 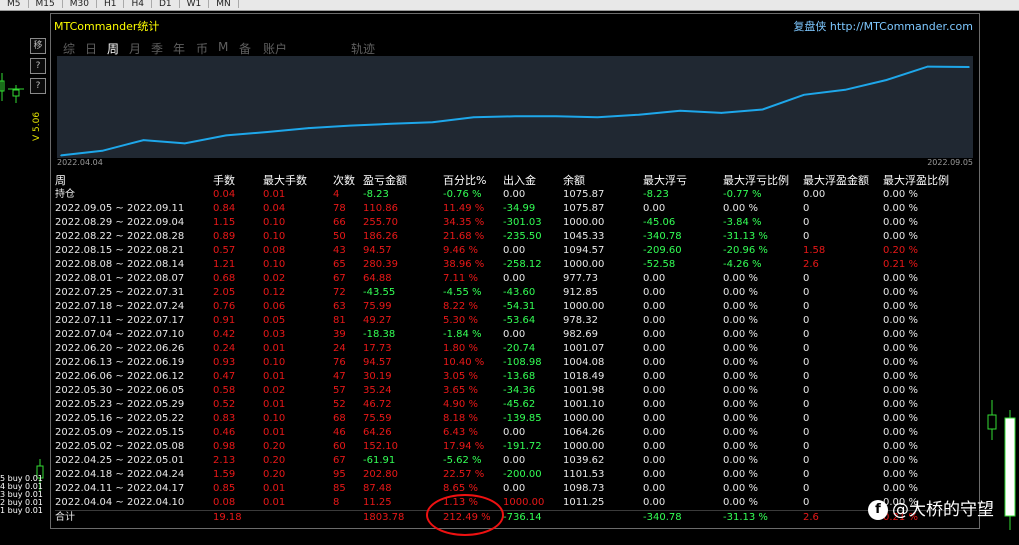 What do you see at coordinates (377, 250) in the screenshot?
I see `cell-col-4: 94.57` at bounding box center [377, 250].